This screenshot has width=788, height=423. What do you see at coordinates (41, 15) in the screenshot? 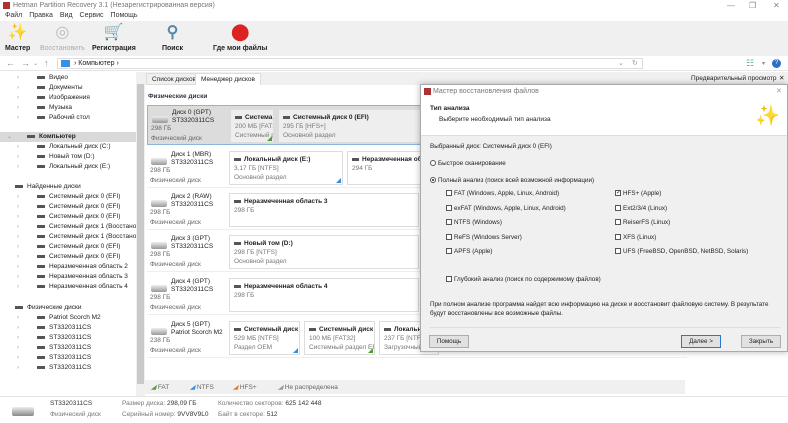
I see `menu-edit: Правка` at bounding box center [41, 15].